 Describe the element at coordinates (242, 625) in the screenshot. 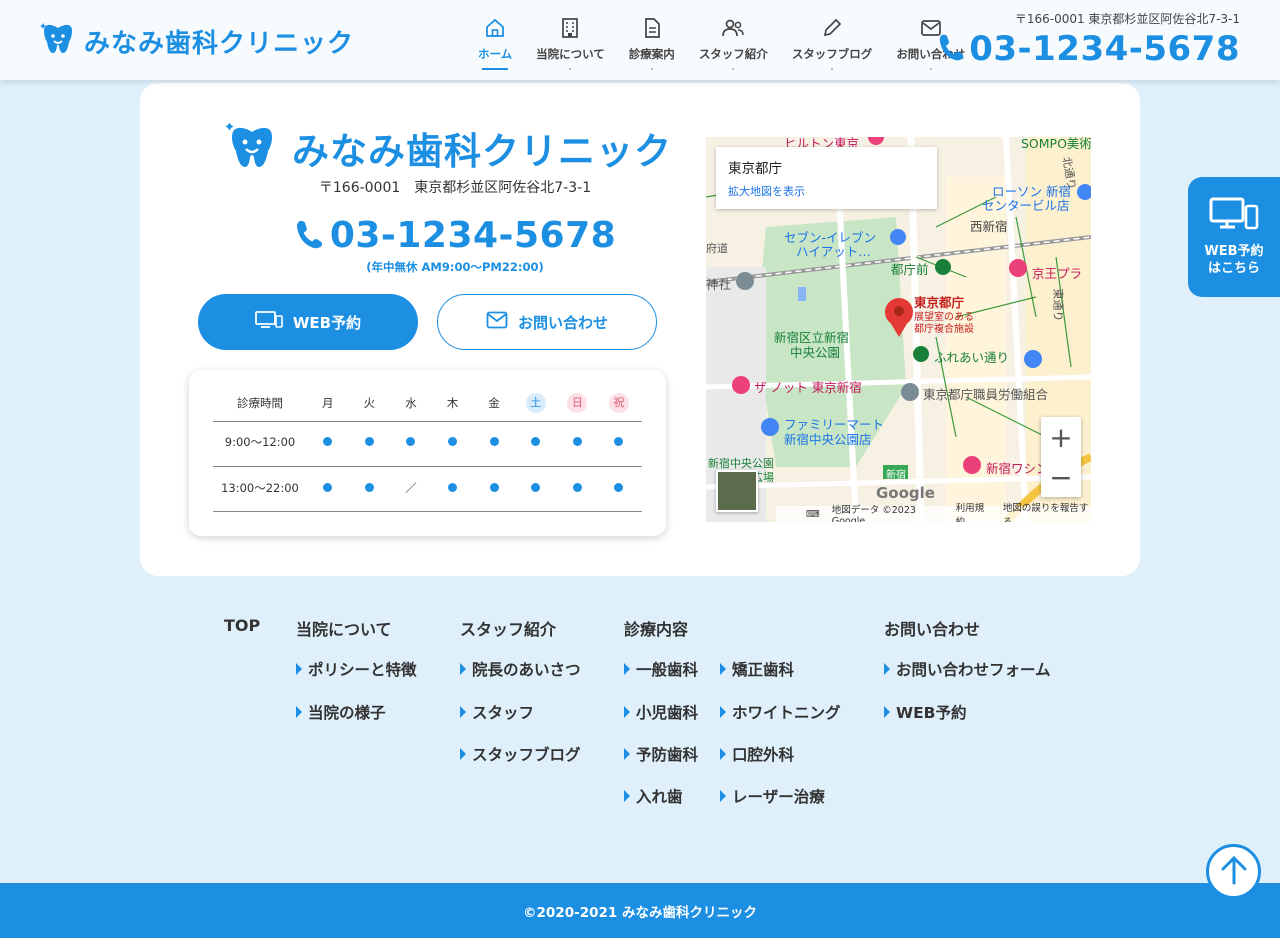

I see `footer-top-link: TOP` at that location.